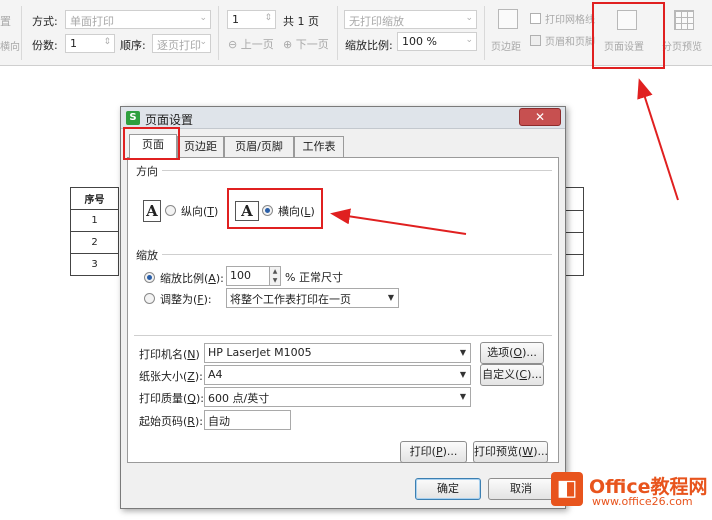 The image size is (712, 520). I want to click on red-arrow-to-page-setup, so click(658, 139).